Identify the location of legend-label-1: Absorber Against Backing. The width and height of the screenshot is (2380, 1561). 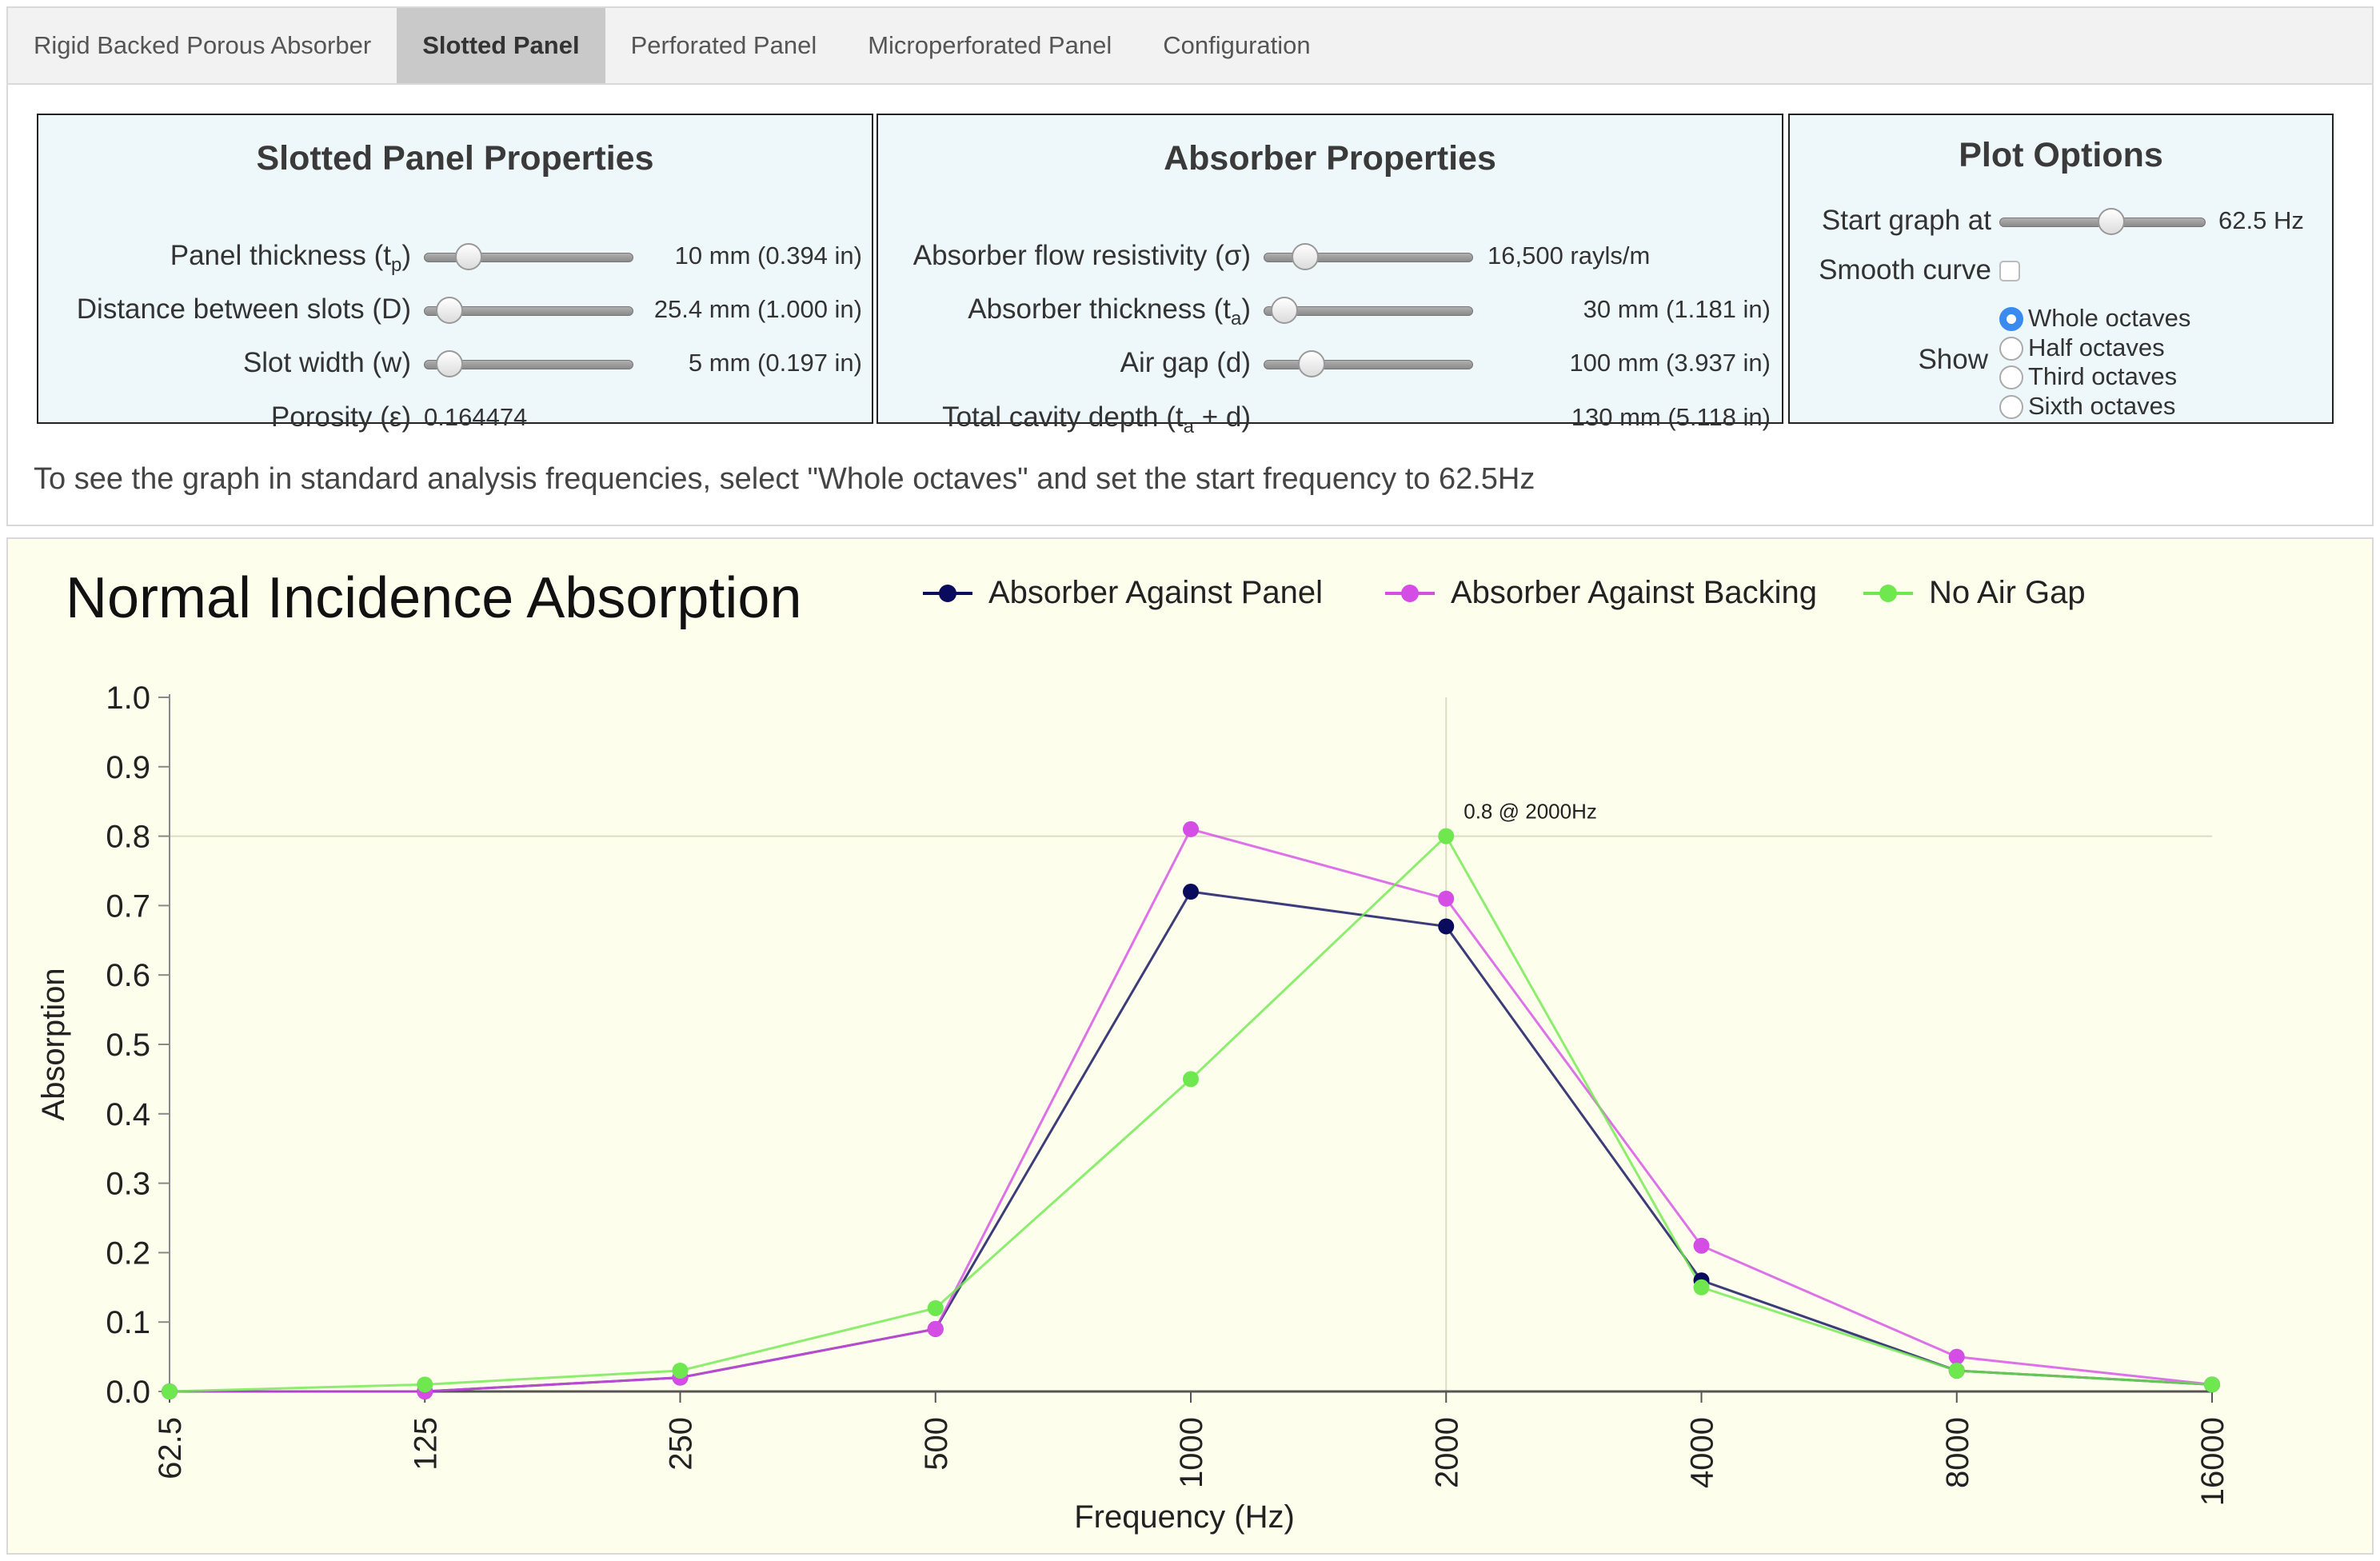
(1634, 592).